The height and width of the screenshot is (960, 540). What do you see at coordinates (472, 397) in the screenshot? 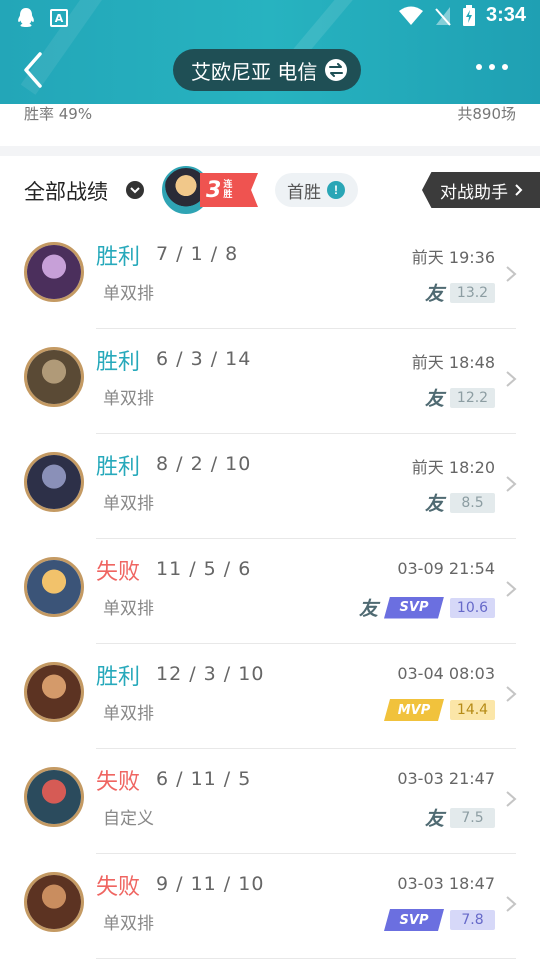
I see `match-score: 12.2` at bounding box center [472, 397].